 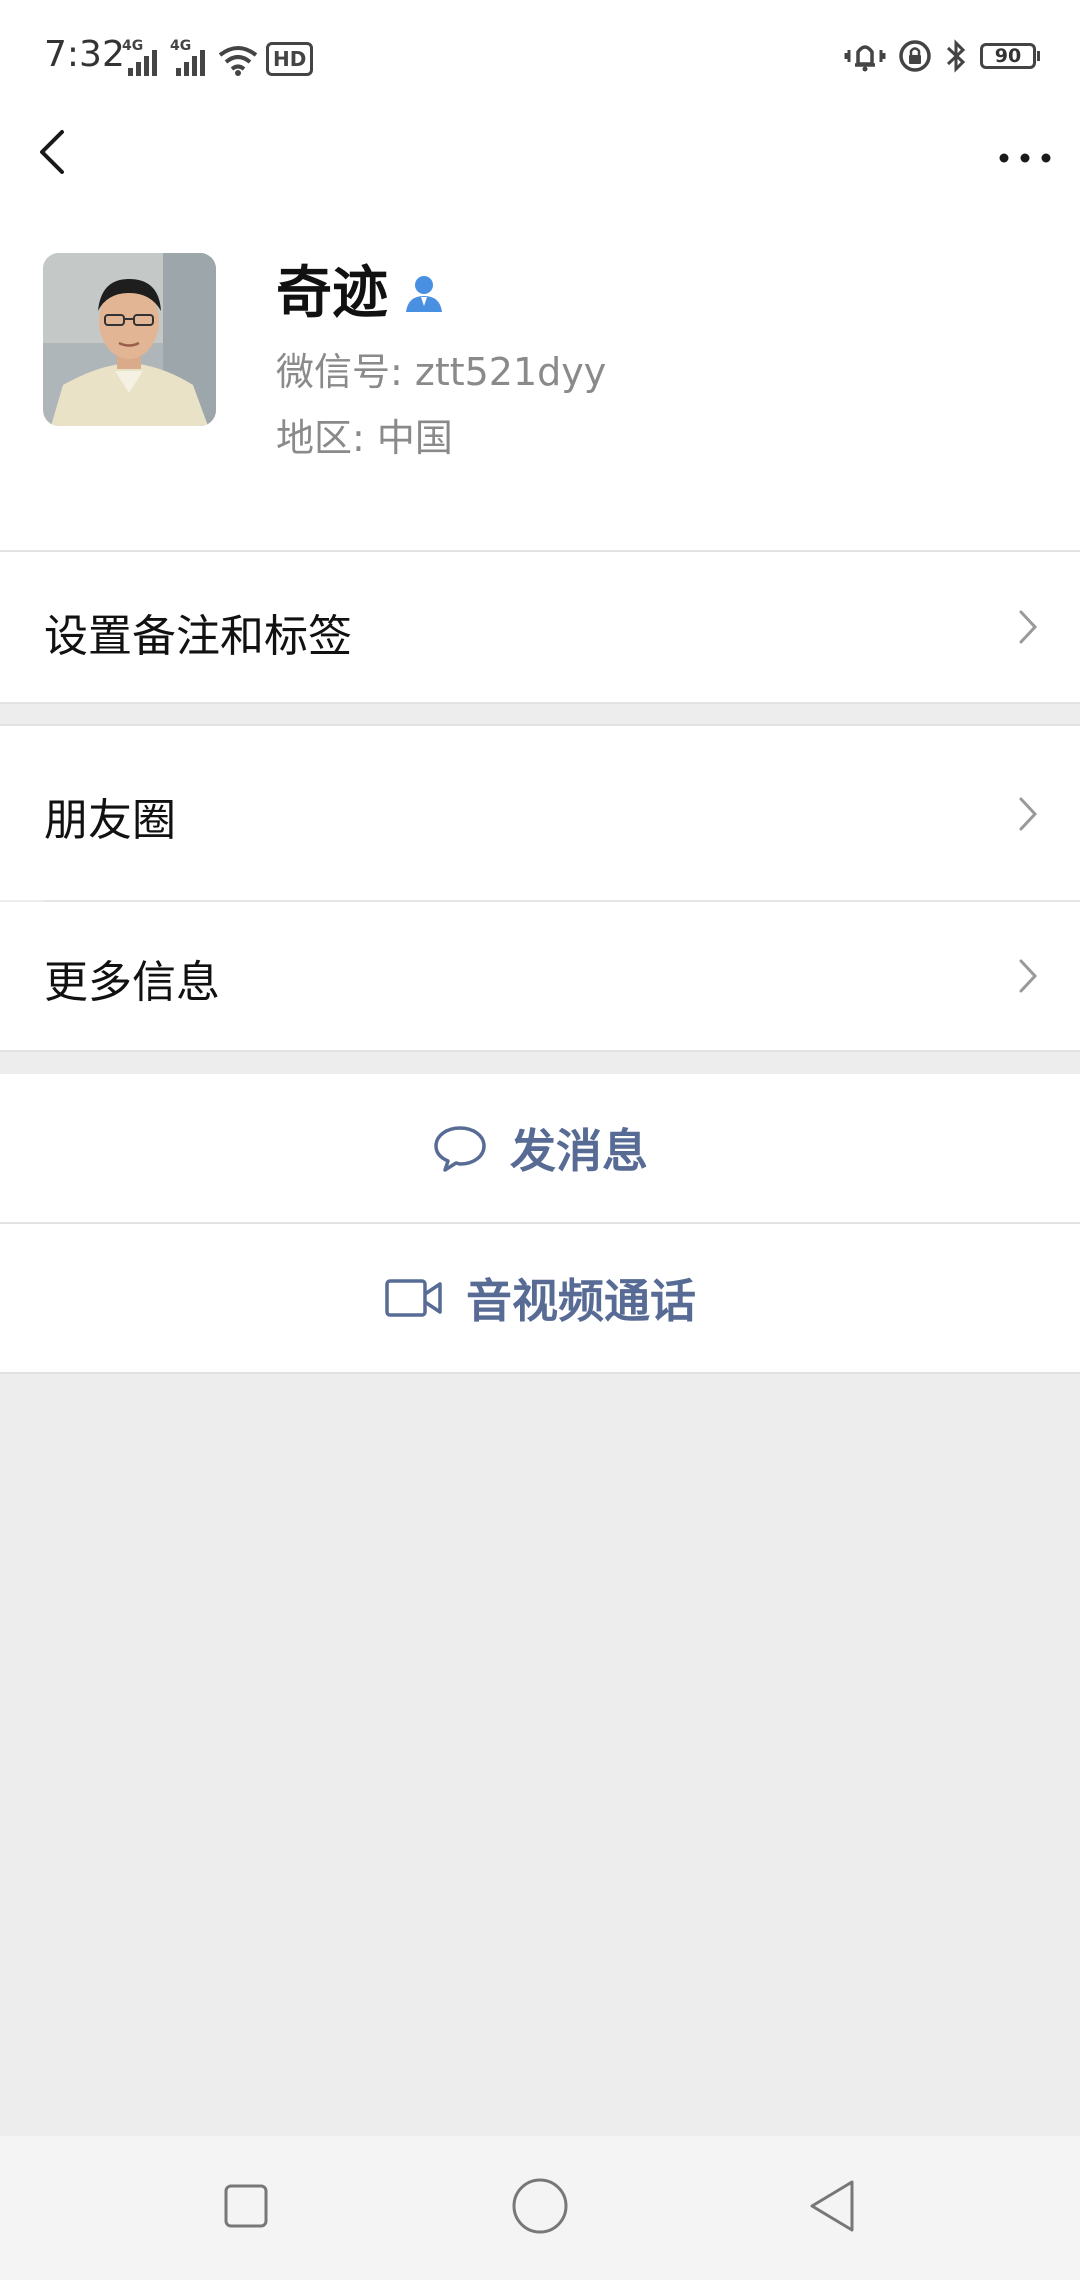 I want to click on status-right-icons: 90, so click(x=942, y=56).